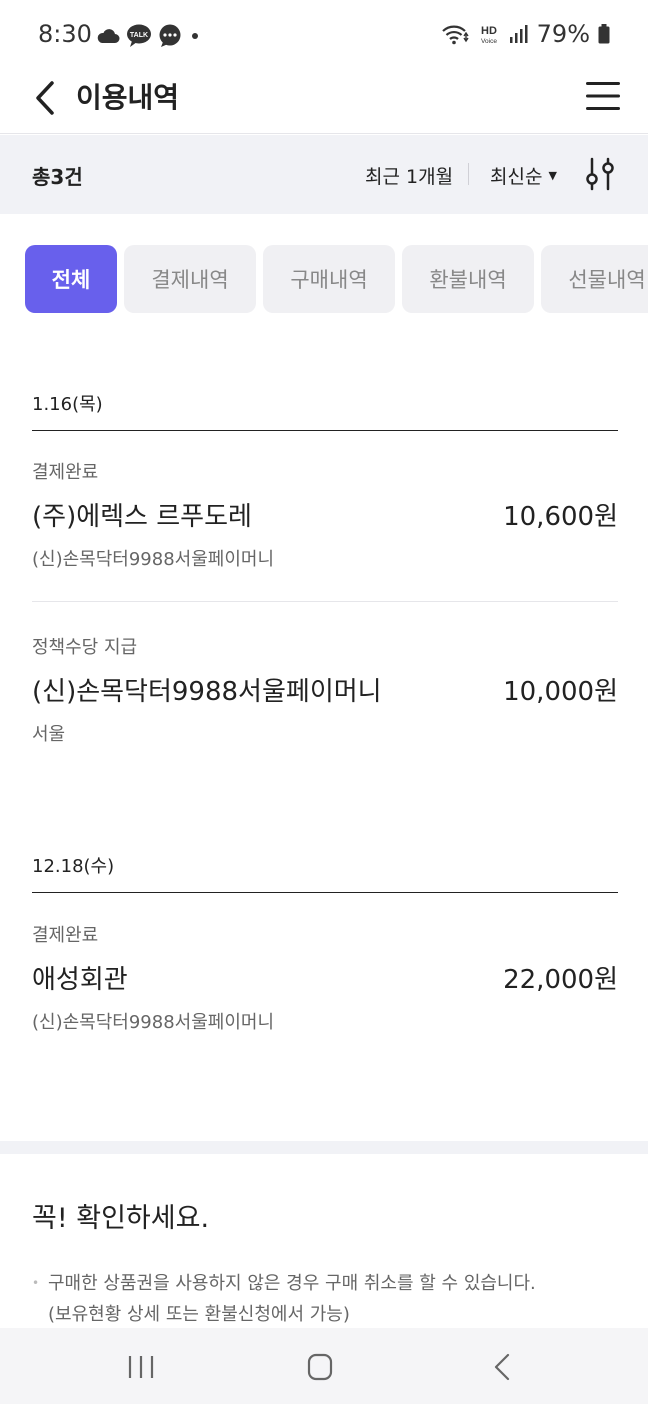 The image size is (648, 1404). I want to click on status-bar: 8:30 TALK HD Voice 79%, so click(324, 36).